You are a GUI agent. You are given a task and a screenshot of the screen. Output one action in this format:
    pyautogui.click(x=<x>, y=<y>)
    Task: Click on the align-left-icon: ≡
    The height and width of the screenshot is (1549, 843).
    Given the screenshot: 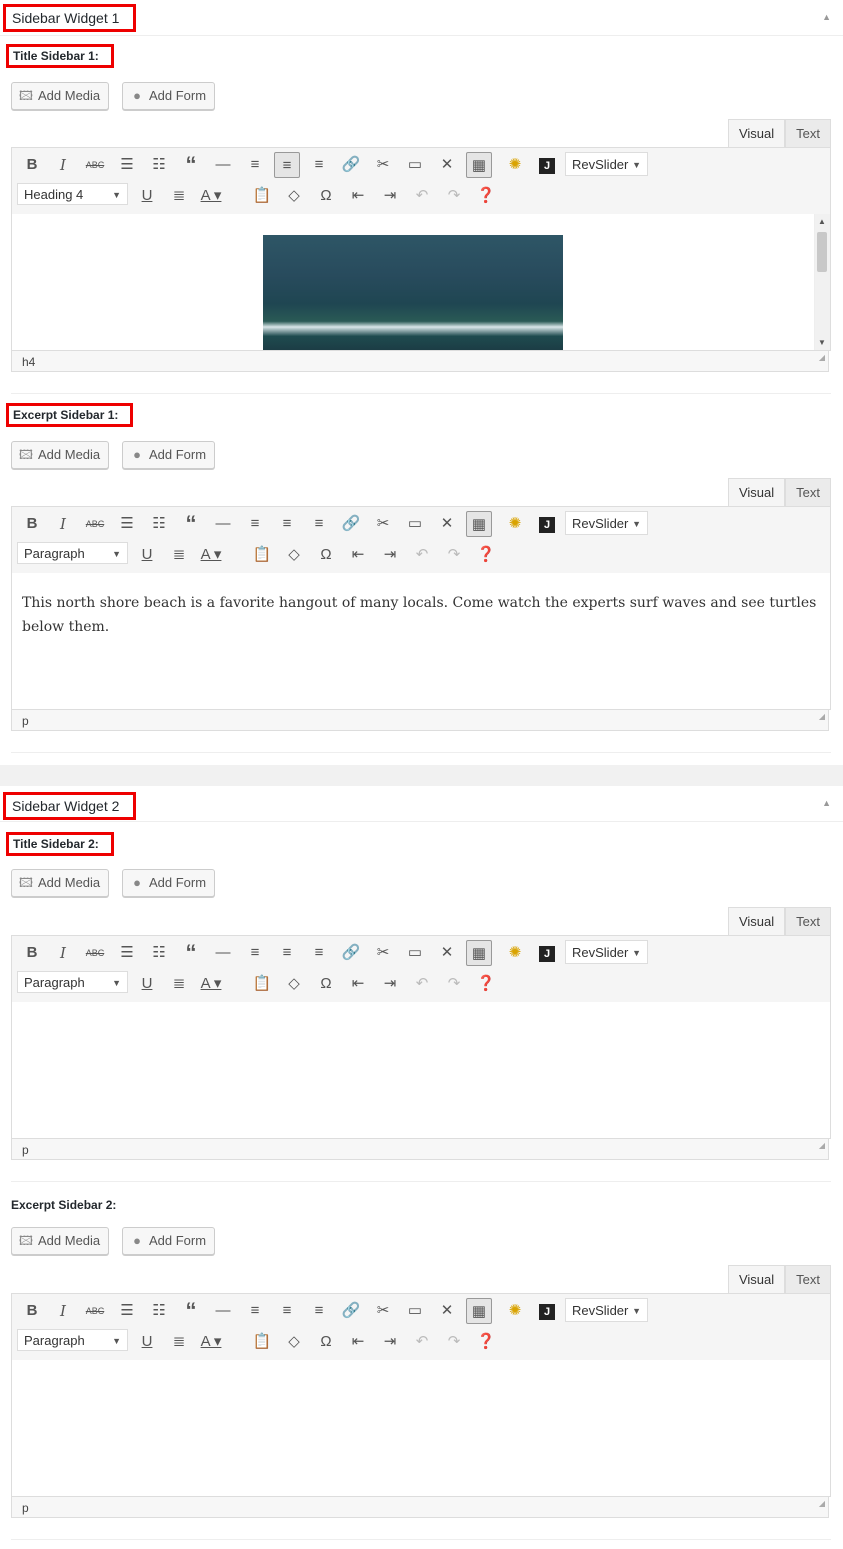 What is the action you would take?
    pyautogui.click(x=255, y=953)
    